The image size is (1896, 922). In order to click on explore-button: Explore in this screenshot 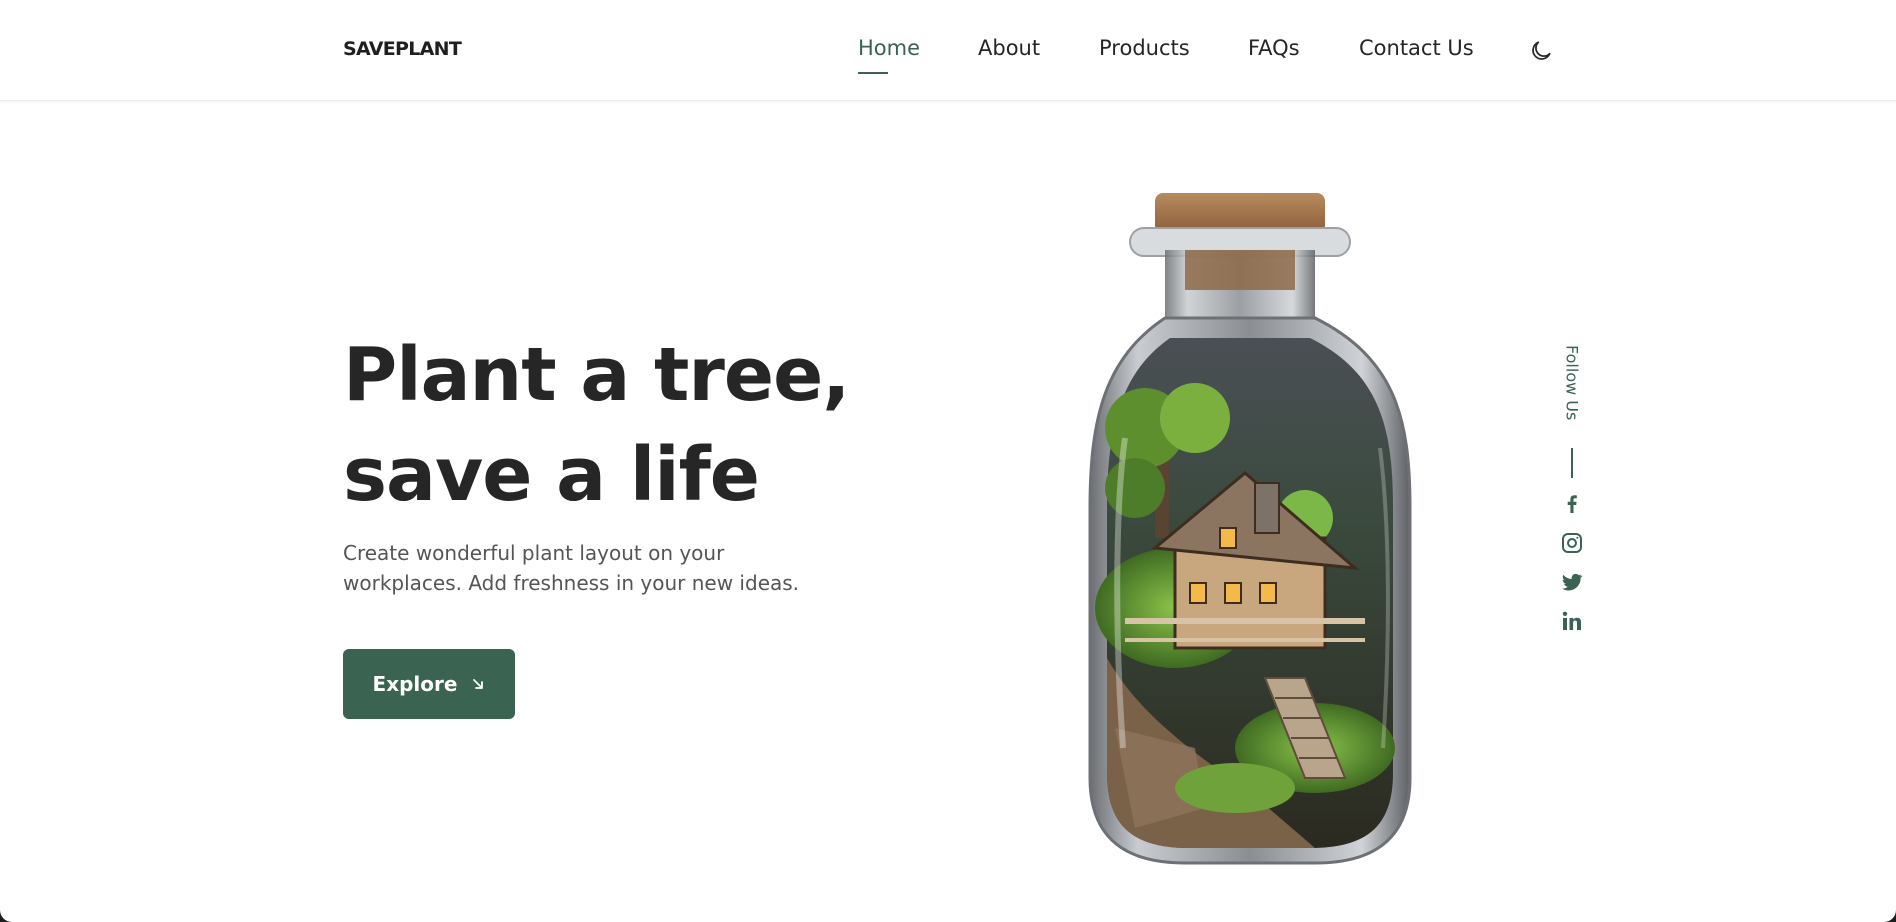, I will do `click(429, 684)`.